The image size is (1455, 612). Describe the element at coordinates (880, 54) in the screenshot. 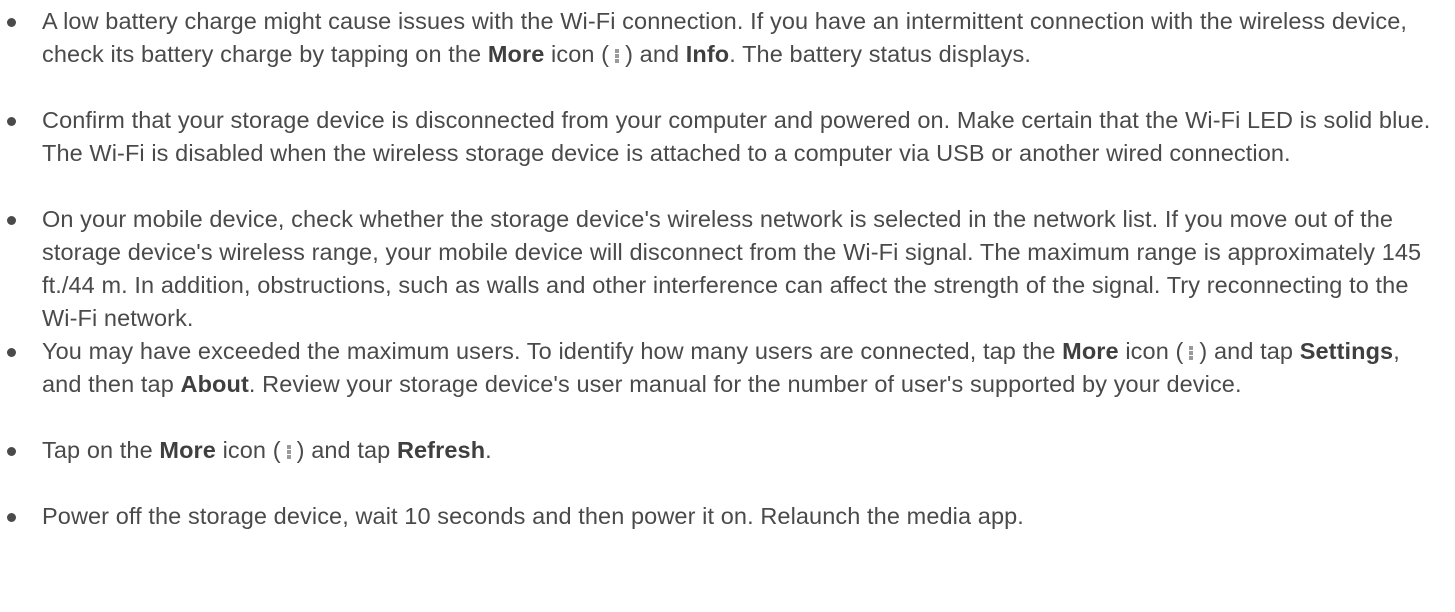

I see `tip-text: . The battery status displays.` at that location.